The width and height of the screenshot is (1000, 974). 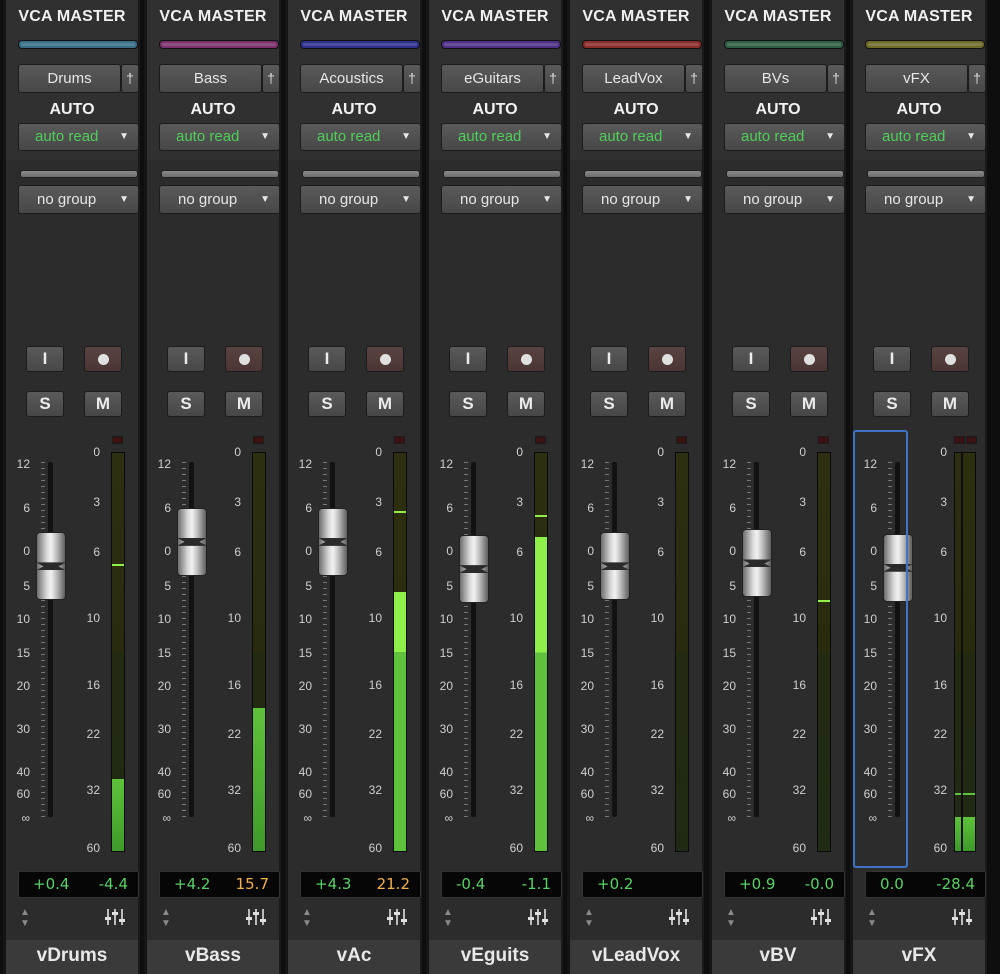 I want to click on output-selector: BVs, so click(x=775, y=78).